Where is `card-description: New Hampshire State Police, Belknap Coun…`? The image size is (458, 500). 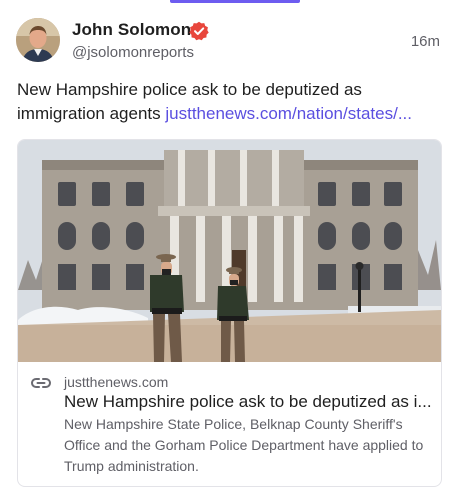
card-description: New Hampshire State Police, Belknap Coun… is located at coordinates (244, 445).